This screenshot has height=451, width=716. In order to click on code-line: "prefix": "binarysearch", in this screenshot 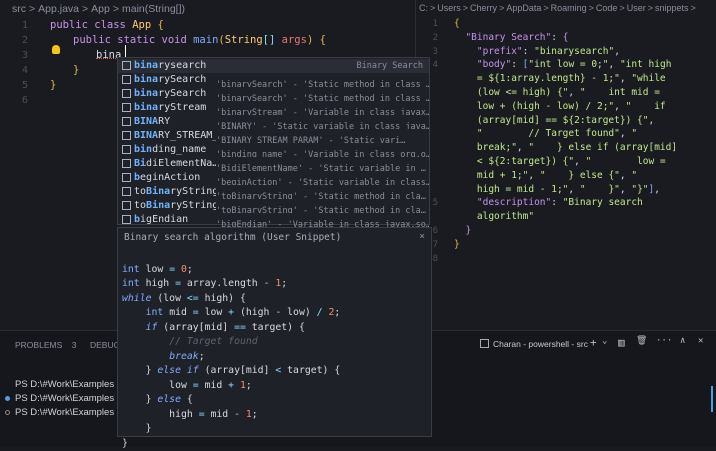, I will do `click(537, 52)`.